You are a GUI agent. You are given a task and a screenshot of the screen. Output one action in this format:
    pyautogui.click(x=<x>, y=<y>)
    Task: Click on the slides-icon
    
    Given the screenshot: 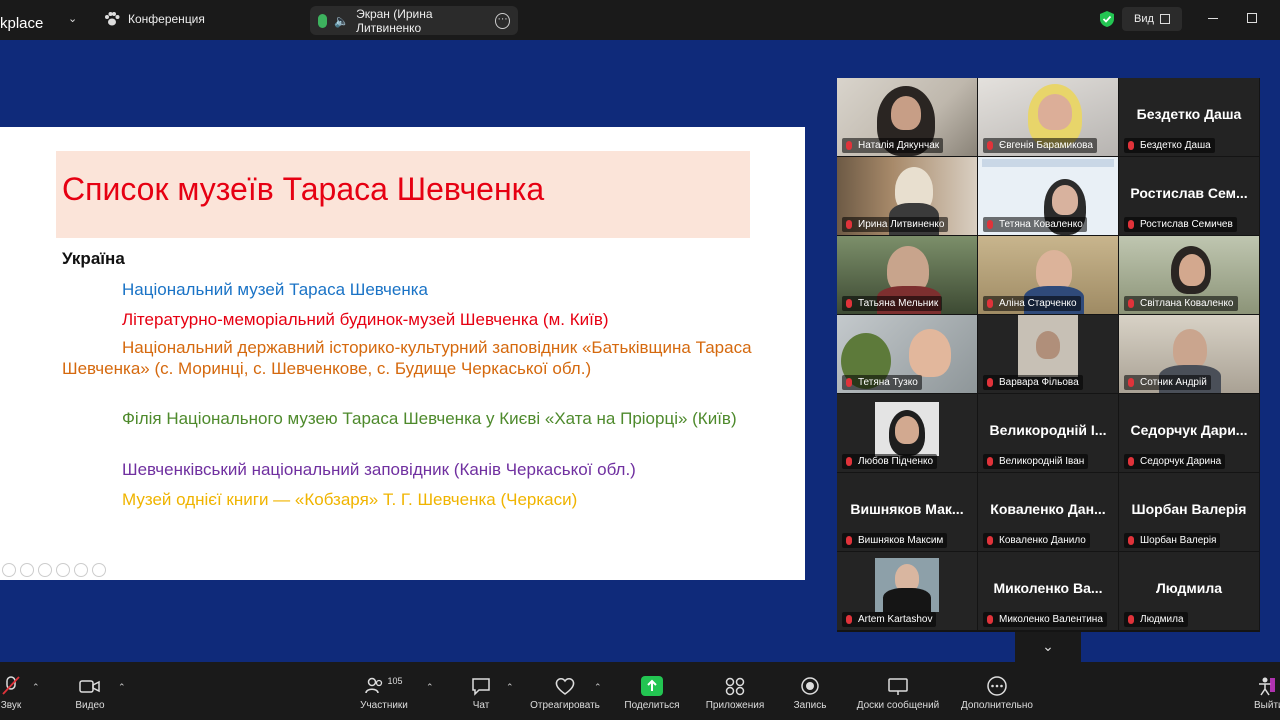 What is the action you would take?
    pyautogui.click(x=63, y=570)
    